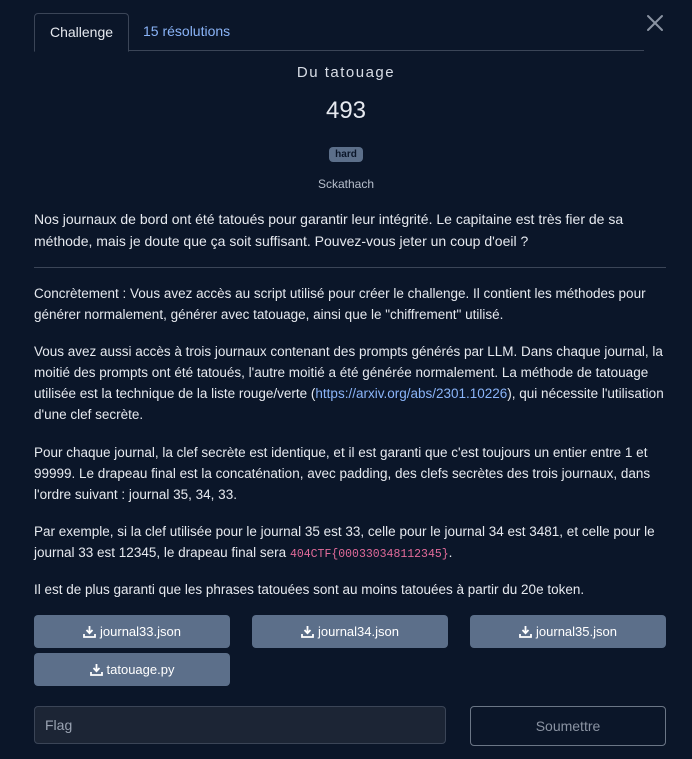 The height and width of the screenshot is (759, 692). I want to click on download-journal35-button: journal35.json, so click(568, 631).